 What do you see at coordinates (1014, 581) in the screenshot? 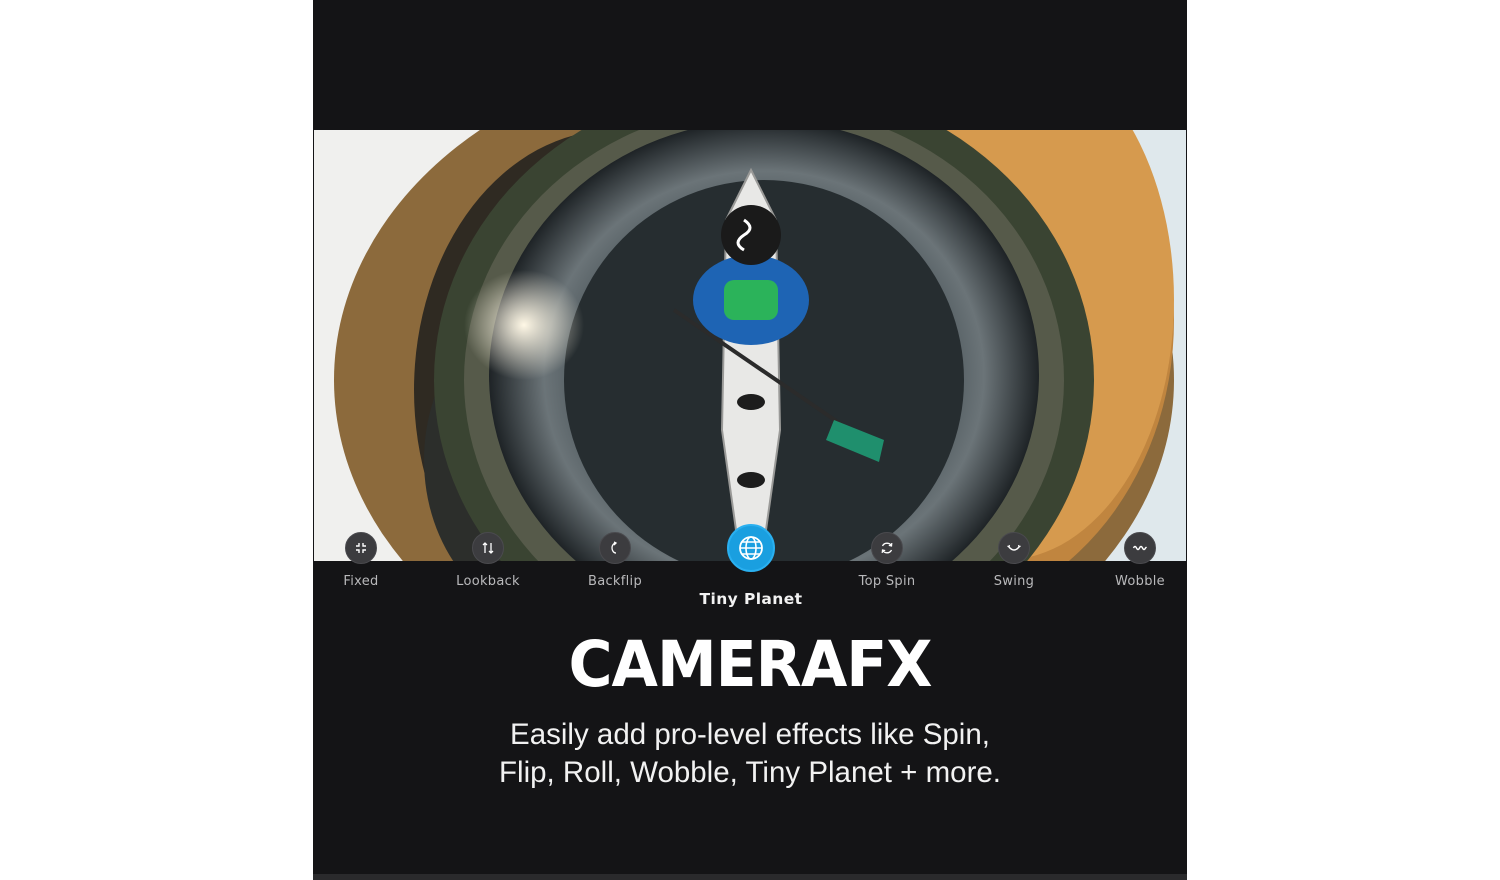
I see `effect-label: Swing` at bounding box center [1014, 581].